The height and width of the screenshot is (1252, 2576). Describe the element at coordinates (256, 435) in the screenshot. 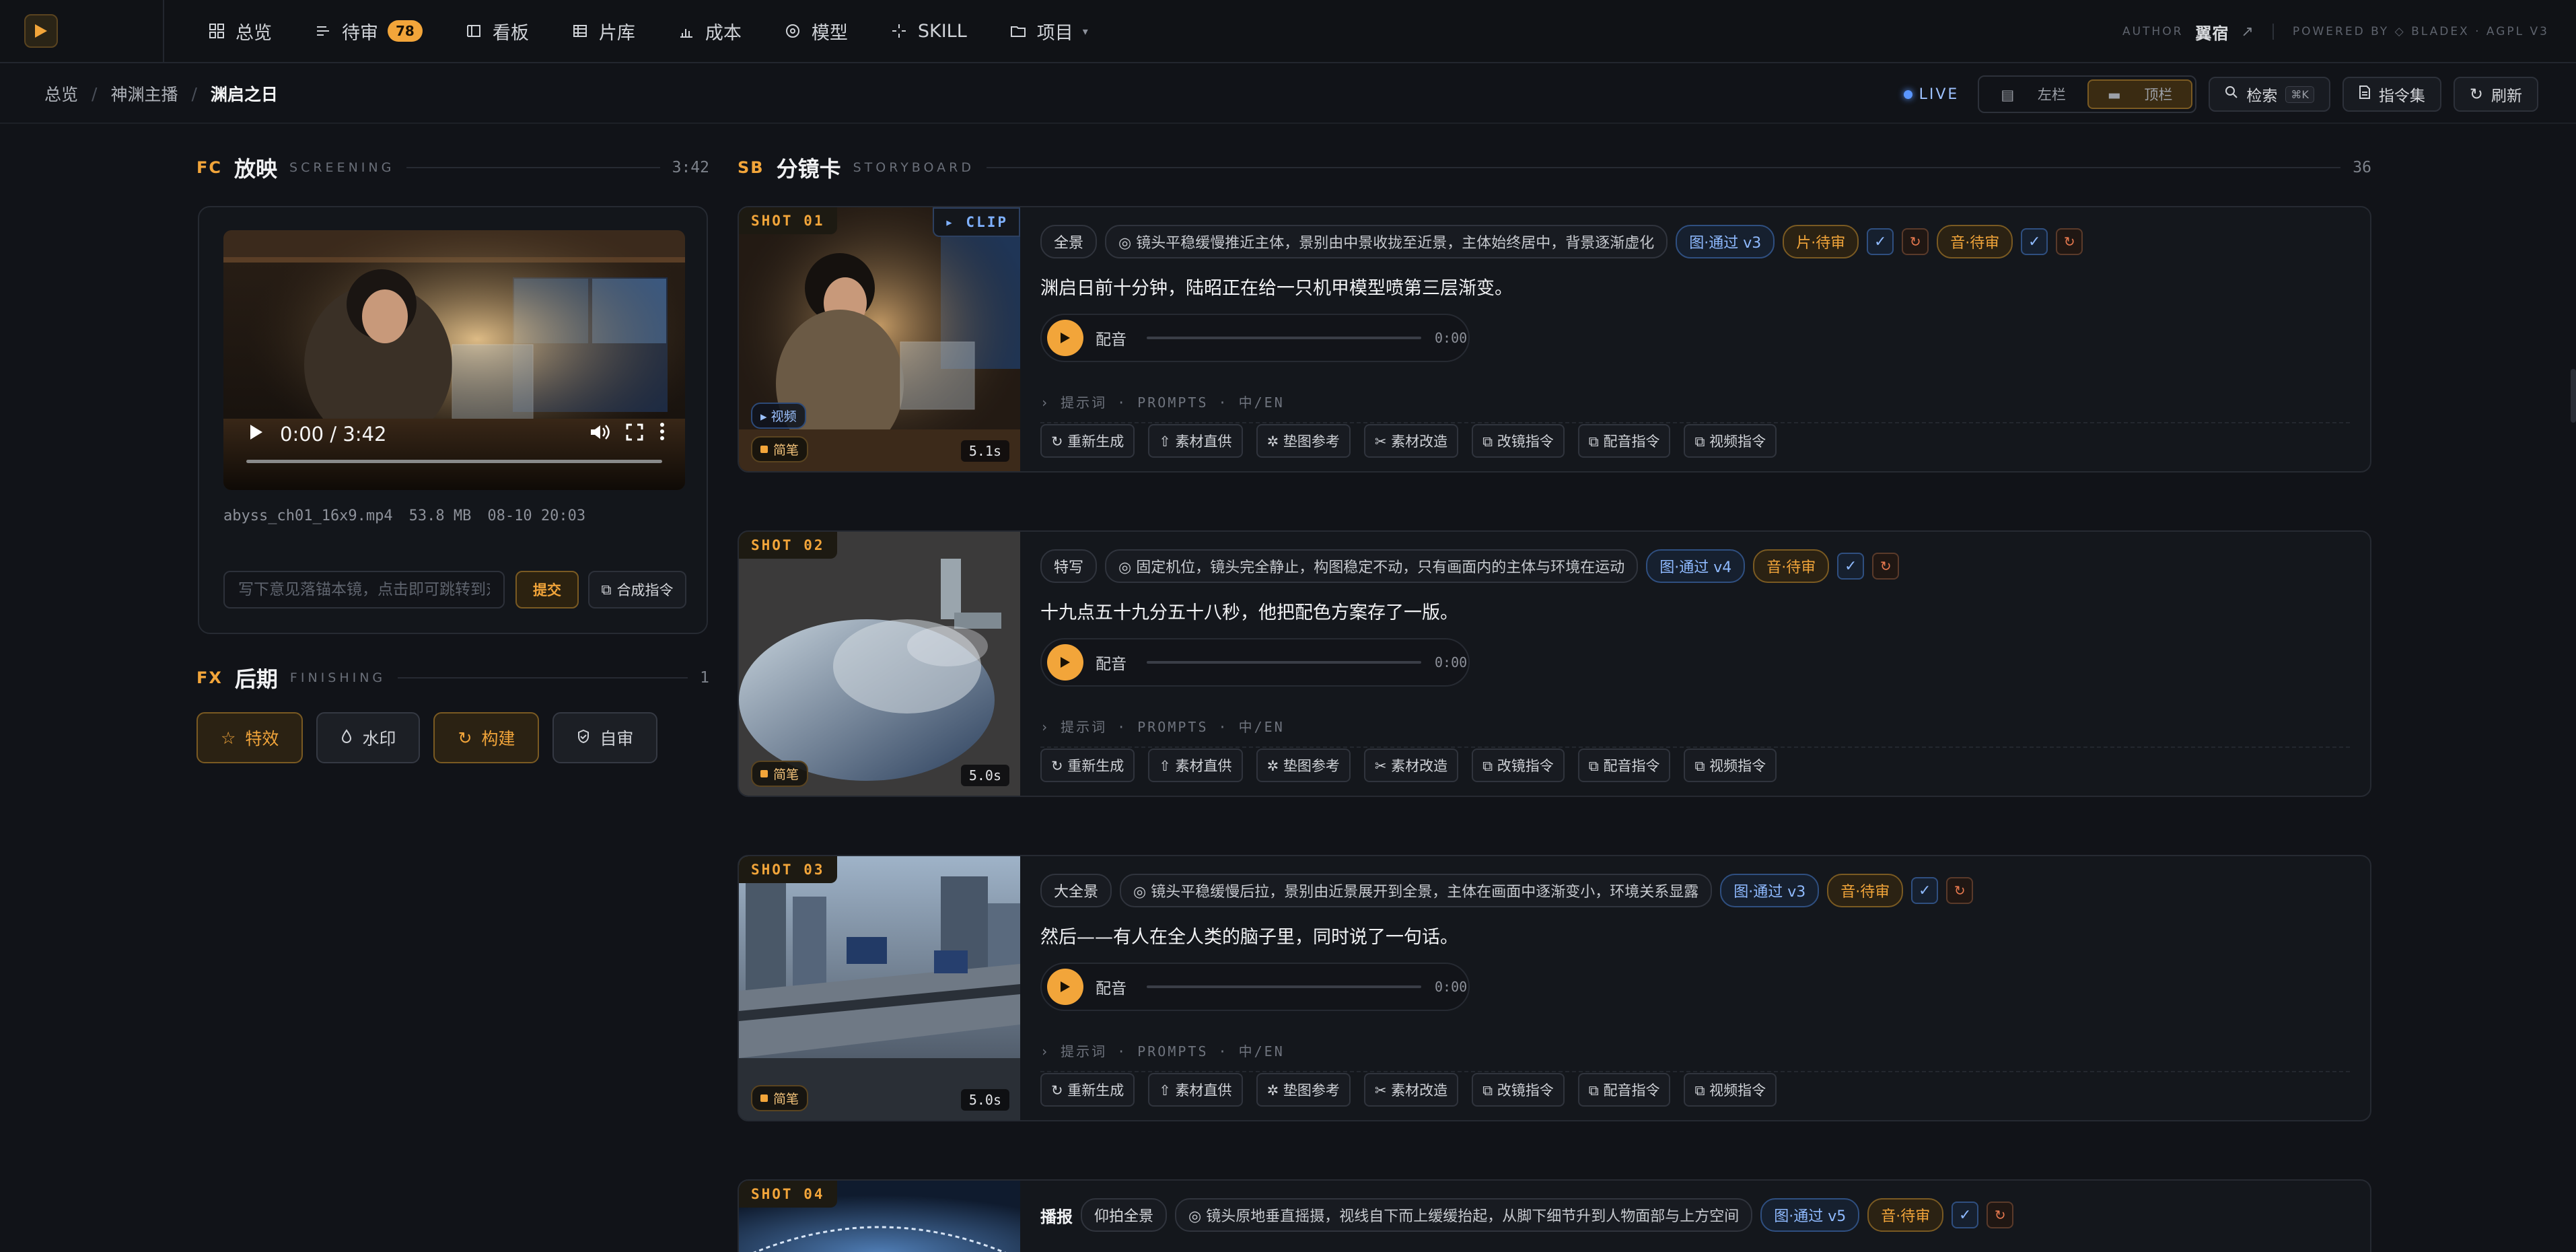

I see `play-icon` at that location.